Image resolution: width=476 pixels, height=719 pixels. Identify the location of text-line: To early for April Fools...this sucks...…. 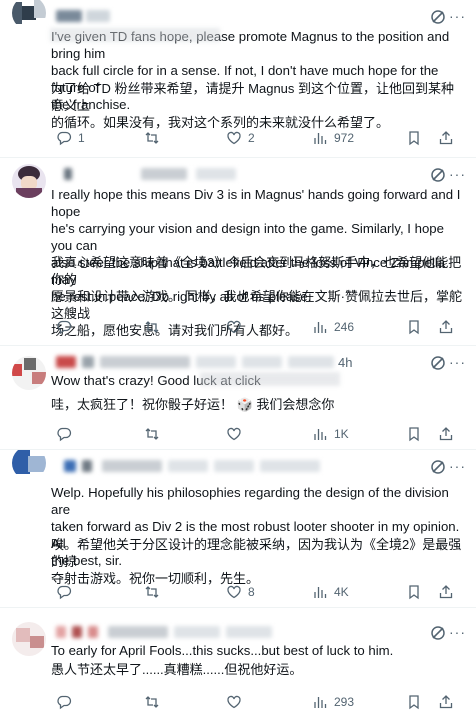
(222, 650).